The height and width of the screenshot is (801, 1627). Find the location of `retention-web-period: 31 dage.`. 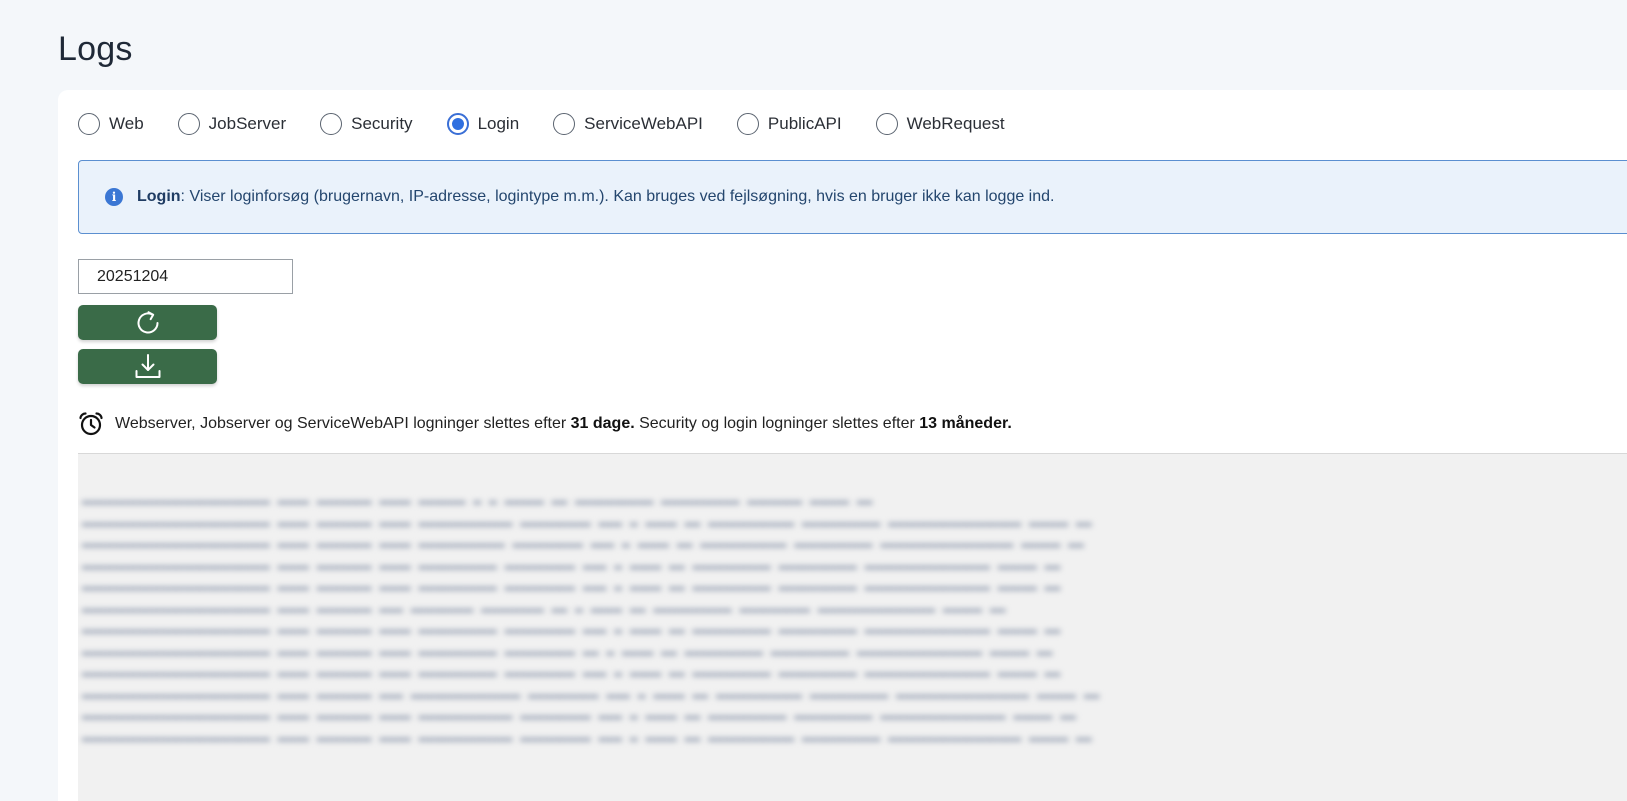

retention-web-period: 31 dage. is located at coordinates (602, 423).